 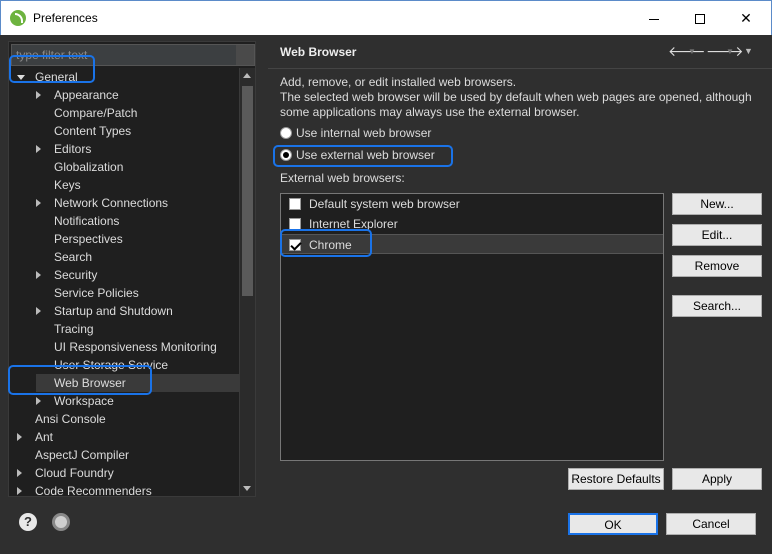 What do you see at coordinates (137, 275) in the screenshot?
I see `tree-item-security: Security` at bounding box center [137, 275].